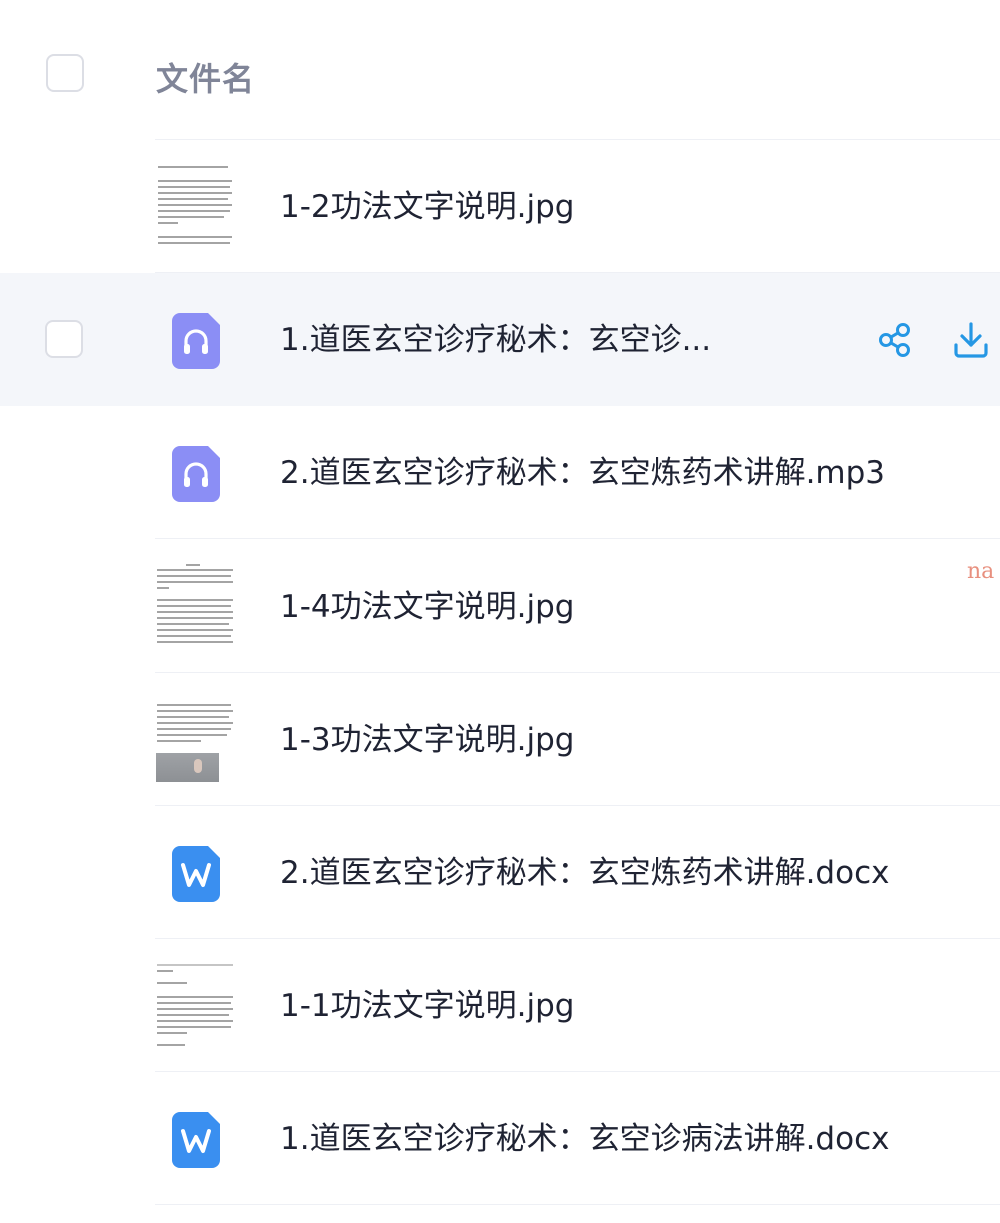 The image size is (1000, 1223). What do you see at coordinates (895, 340) in the screenshot?
I see `share-icon` at bounding box center [895, 340].